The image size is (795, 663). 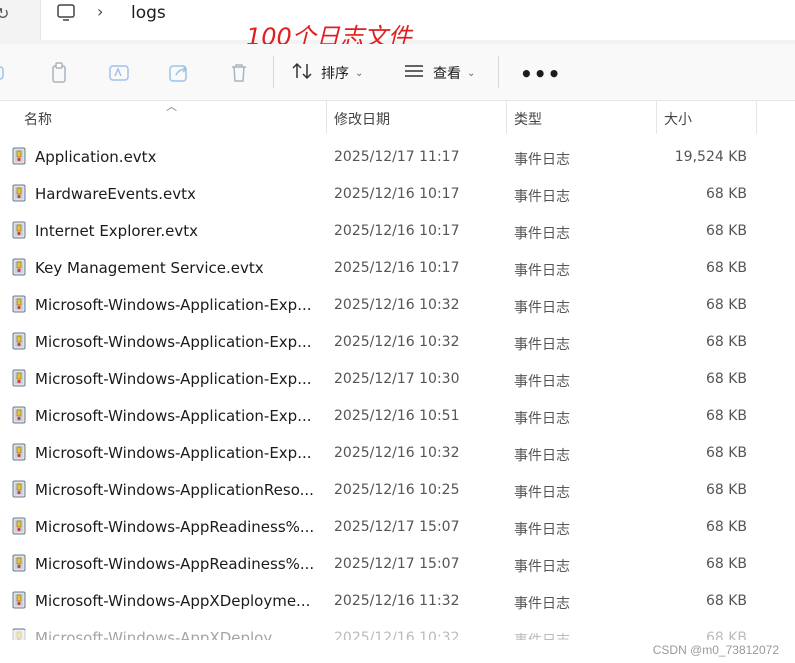 I want to click on sort-chevron-down-icon: ⌄, so click(x=359, y=73).